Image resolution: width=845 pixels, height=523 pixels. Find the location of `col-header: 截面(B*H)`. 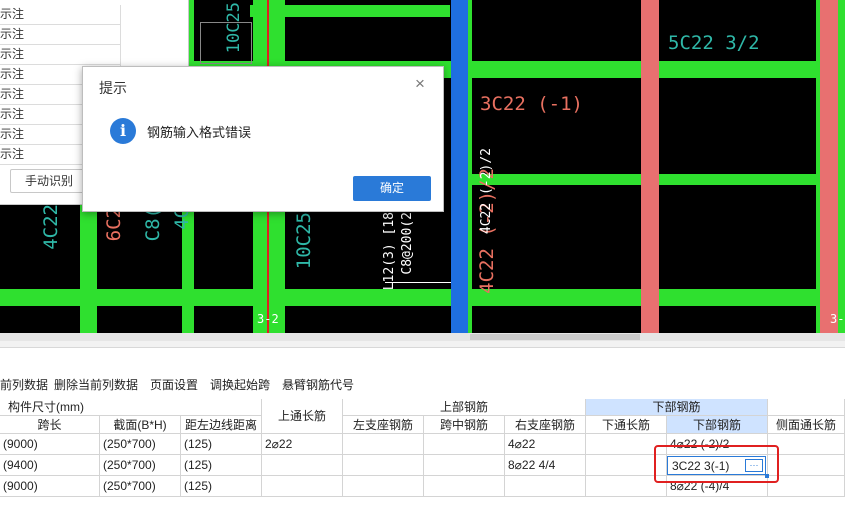

col-header: 截面(B*H) is located at coordinates (140, 425).